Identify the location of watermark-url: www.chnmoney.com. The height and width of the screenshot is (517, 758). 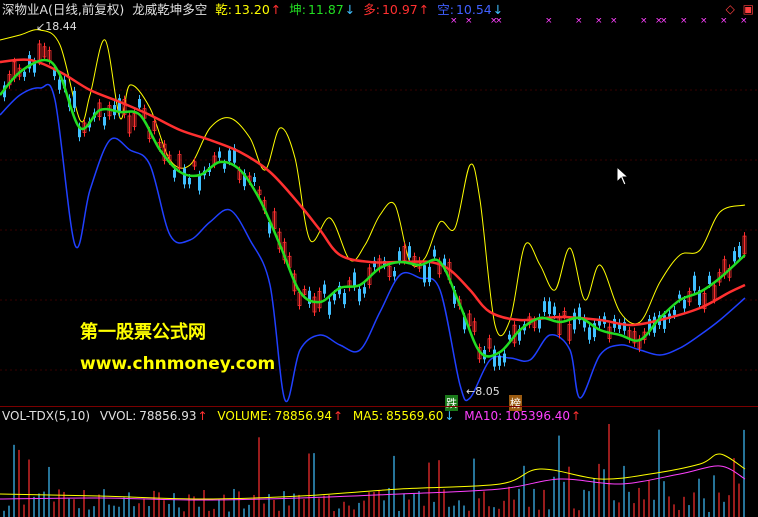
(178, 364).